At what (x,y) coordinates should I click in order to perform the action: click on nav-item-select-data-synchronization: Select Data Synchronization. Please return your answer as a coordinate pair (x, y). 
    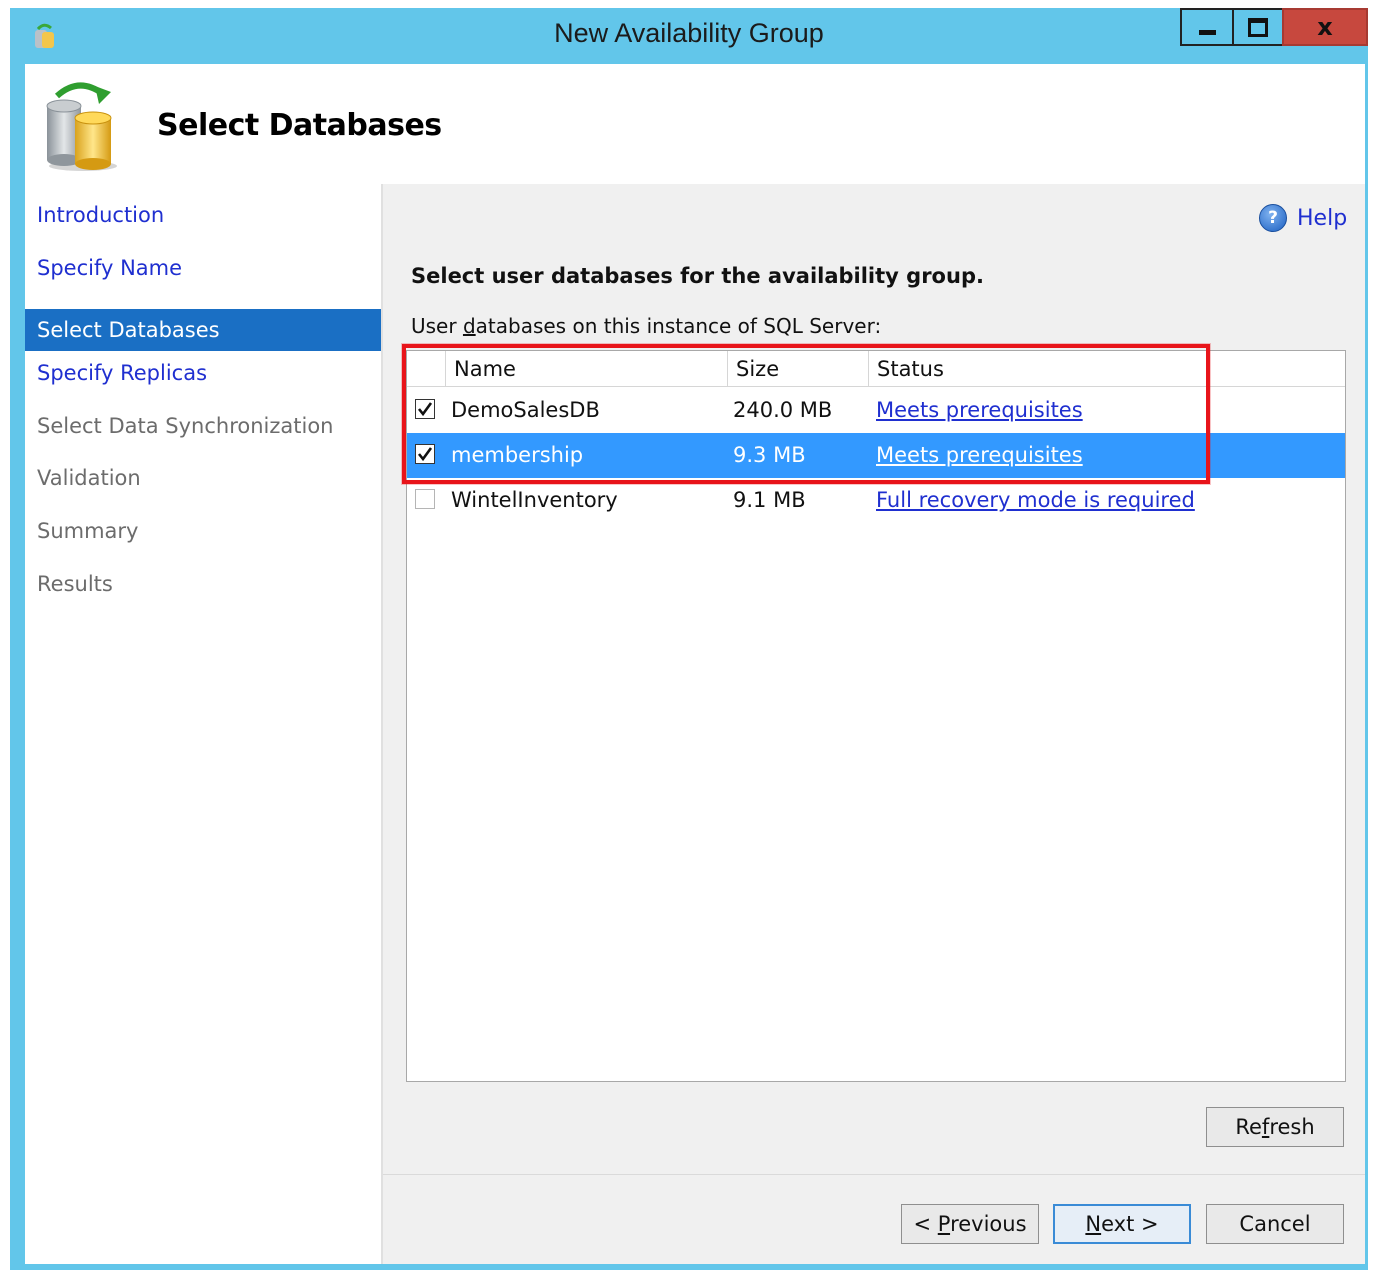
    Looking at the image, I should click on (185, 426).